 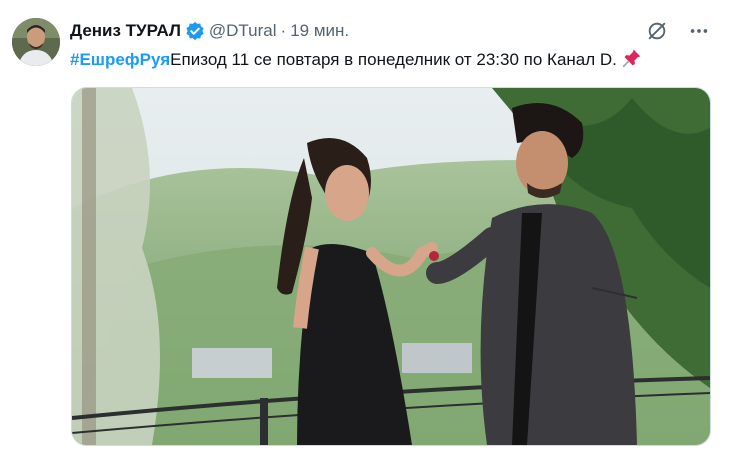 What do you see at coordinates (678, 31) in the screenshot?
I see `tweet-actions` at bounding box center [678, 31].